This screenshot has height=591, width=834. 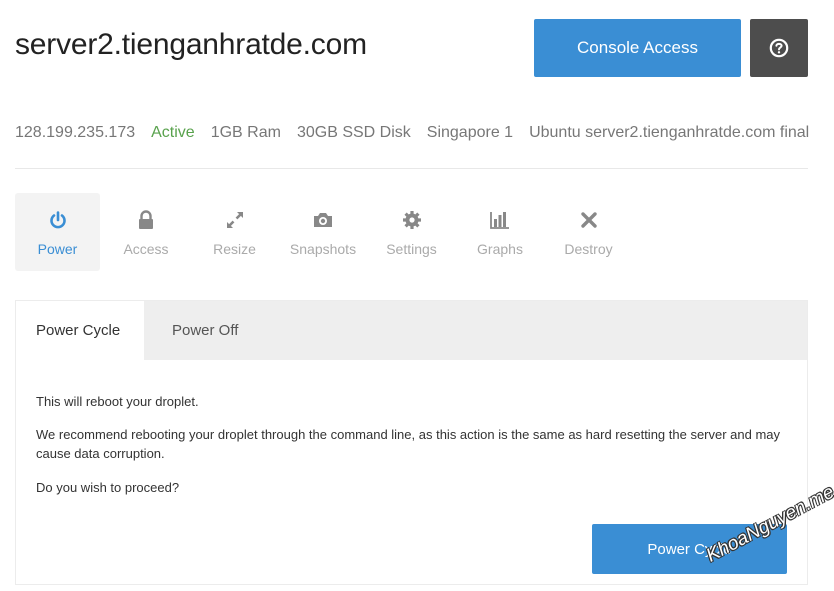 What do you see at coordinates (146, 248) in the screenshot?
I see `nav-item-label: Access` at bounding box center [146, 248].